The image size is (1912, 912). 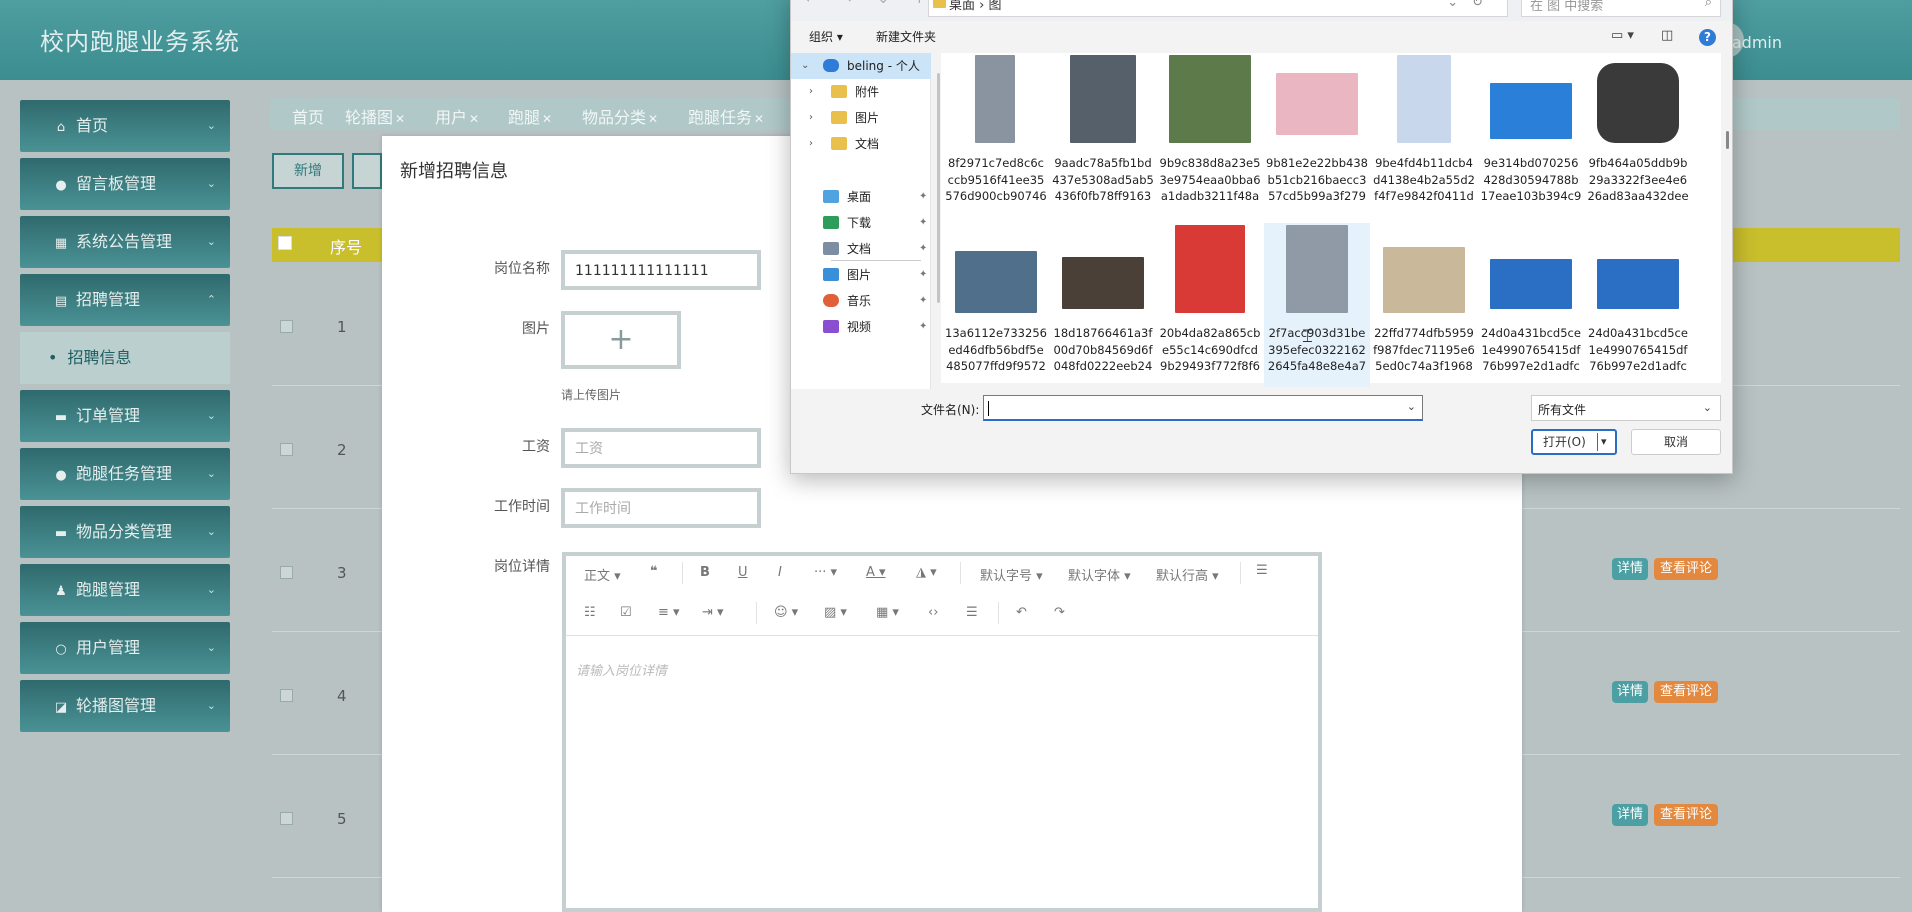 What do you see at coordinates (125, 242) in the screenshot?
I see `sidebar-item-notices: ▦ 系统公告管理 ⌄` at bounding box center [125, 242].